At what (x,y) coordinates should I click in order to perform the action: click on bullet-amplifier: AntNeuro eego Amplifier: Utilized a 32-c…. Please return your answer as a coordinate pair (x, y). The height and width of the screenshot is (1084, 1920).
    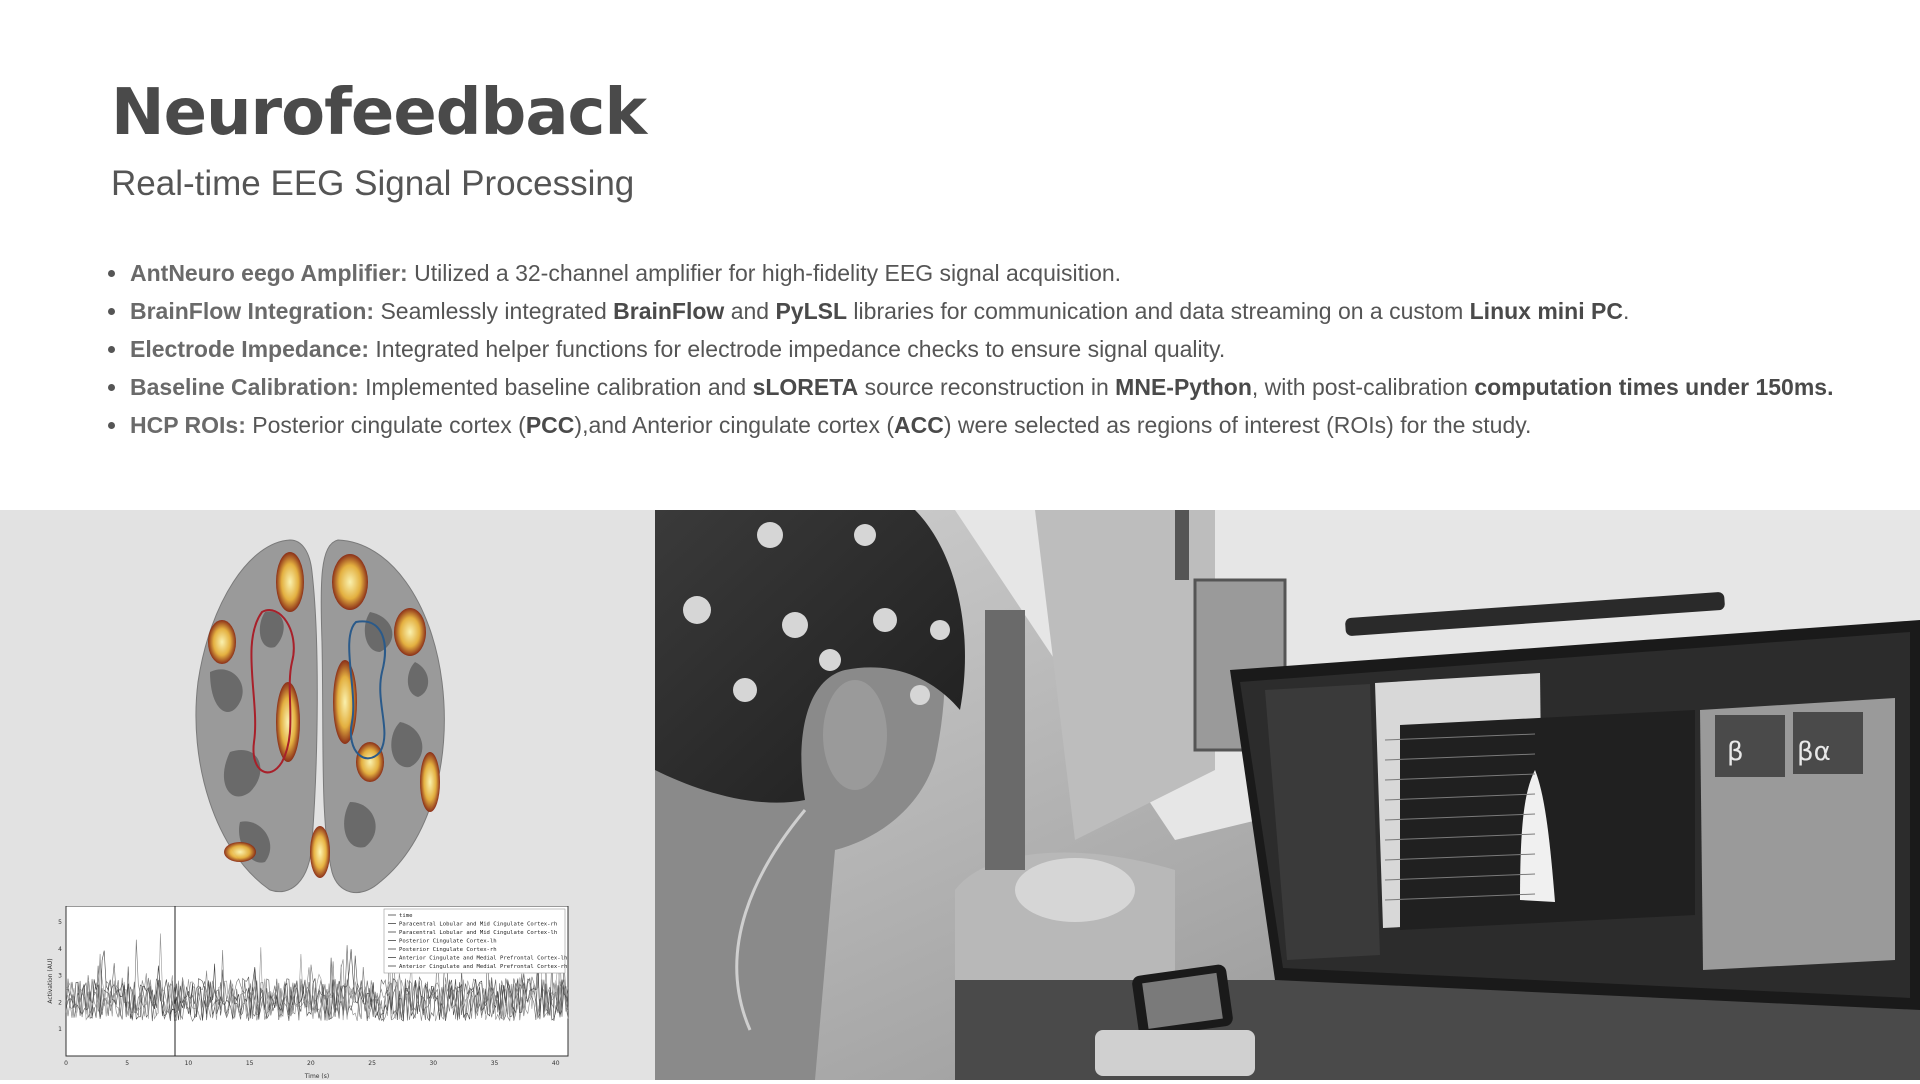
    Looking at the image, I should click on (994, 273).